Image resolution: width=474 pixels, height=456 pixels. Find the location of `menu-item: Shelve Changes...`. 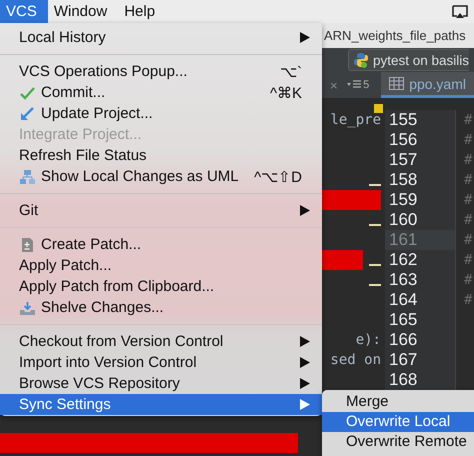

menu-item: Shelve Changes... is located at coordinates (161, 307).